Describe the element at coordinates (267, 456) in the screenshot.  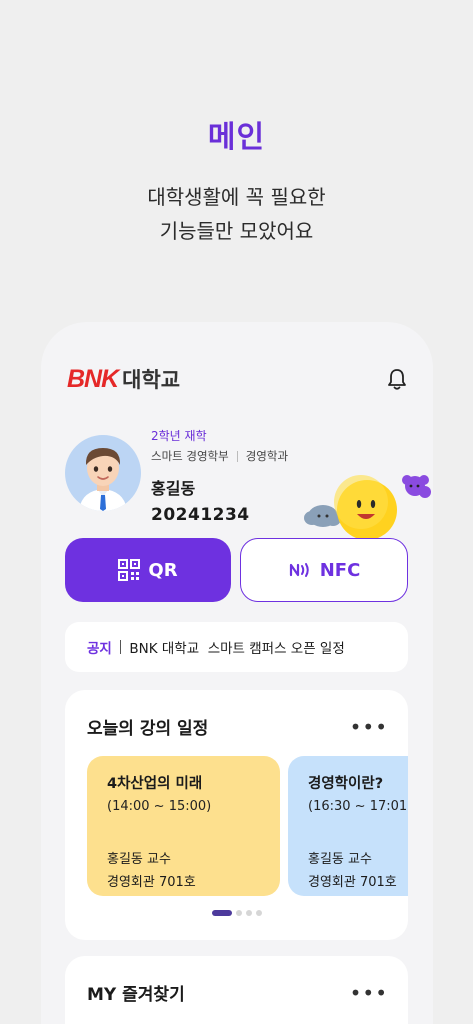
I see `major-label: 경영학과` at that location.